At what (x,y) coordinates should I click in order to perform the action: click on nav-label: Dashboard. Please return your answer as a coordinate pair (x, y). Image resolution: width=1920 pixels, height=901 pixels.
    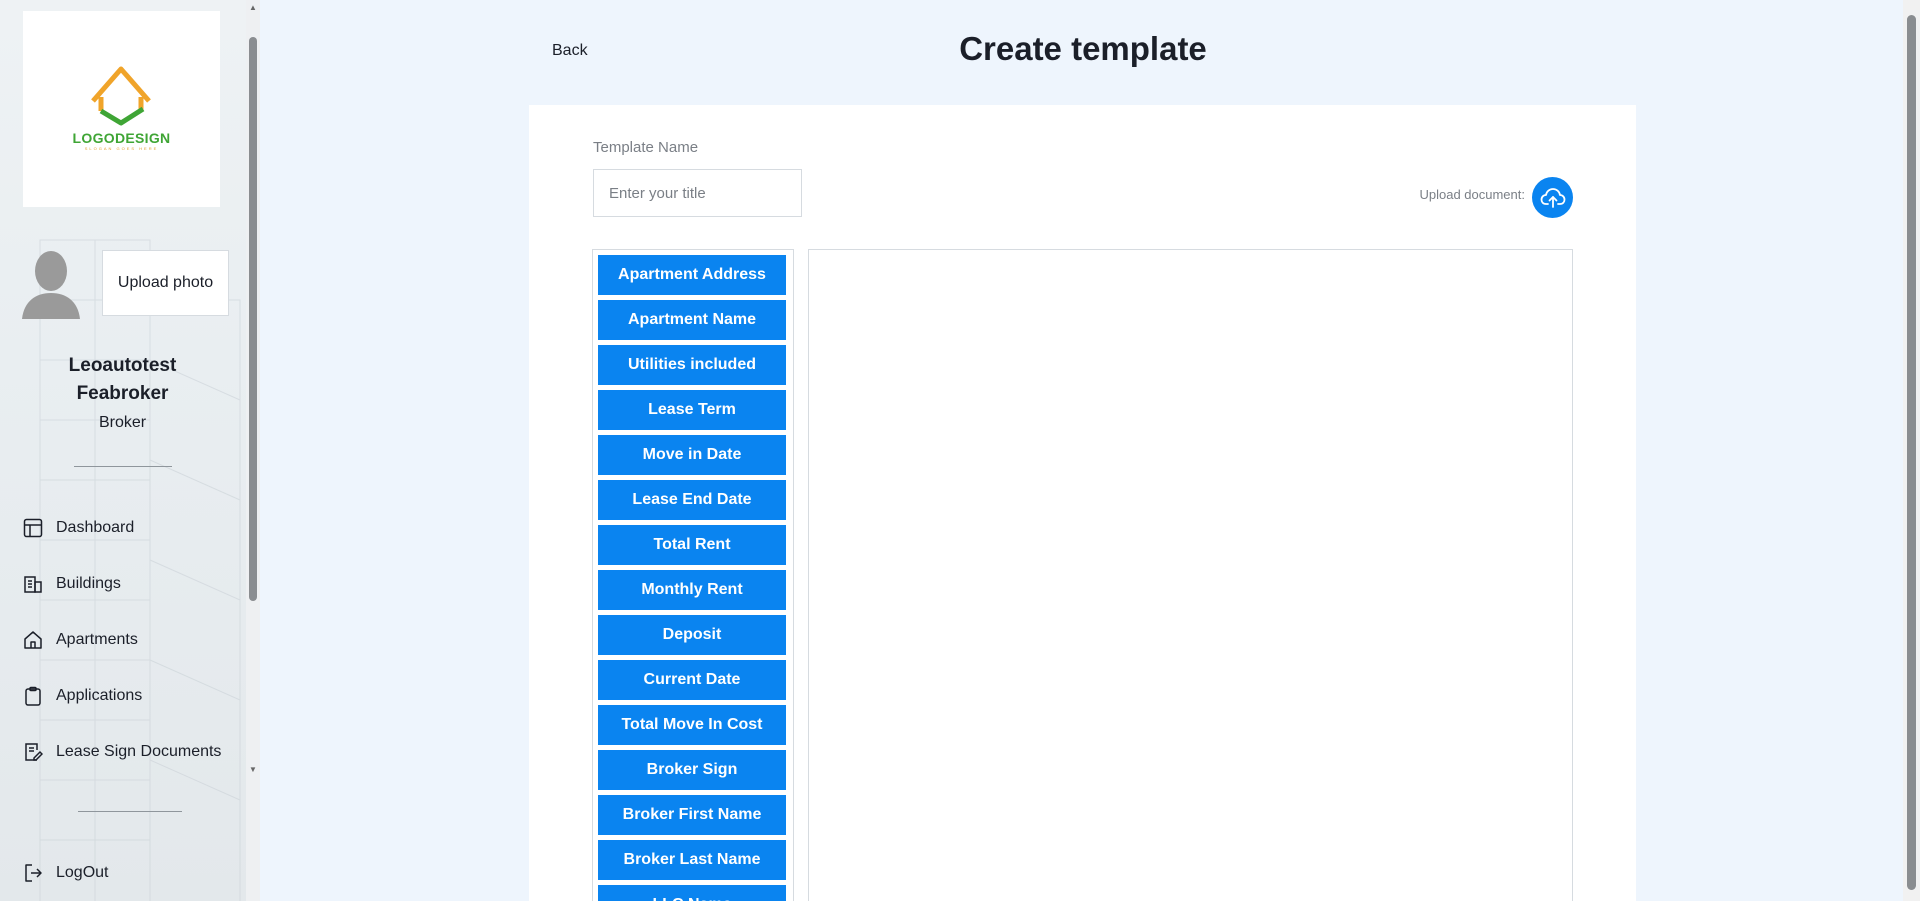
    Looking at the image, I should click on (95, 527).